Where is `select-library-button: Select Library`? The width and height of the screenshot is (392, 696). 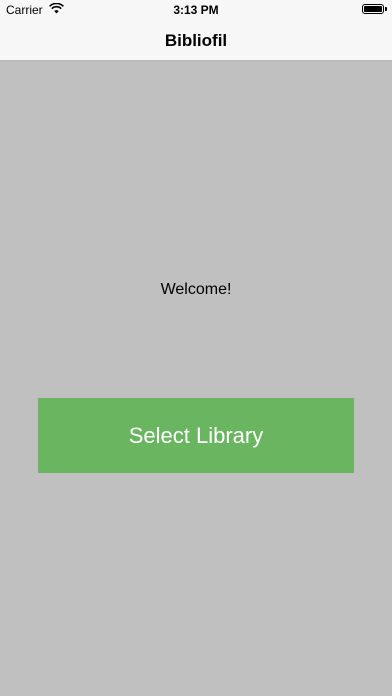 select-library-button: Select Library is located at coordinates (196, 435).